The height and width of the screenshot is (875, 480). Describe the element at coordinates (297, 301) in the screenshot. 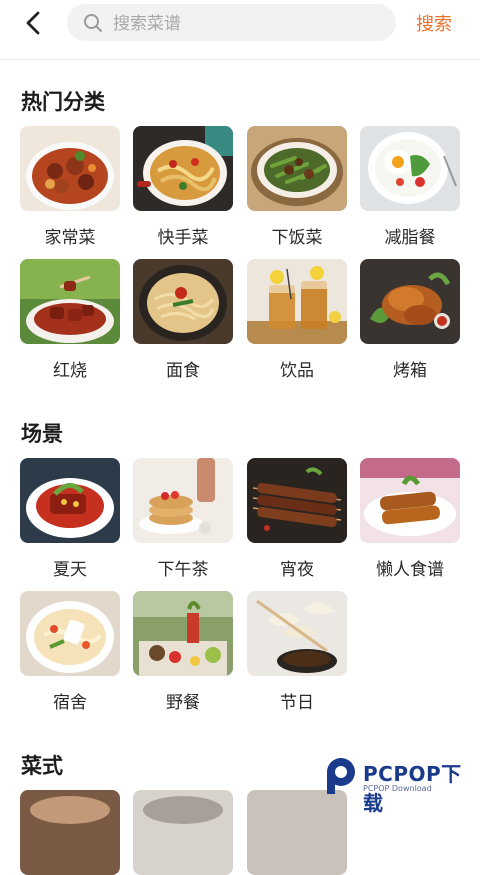

I see `iced-tea-image` at that location.